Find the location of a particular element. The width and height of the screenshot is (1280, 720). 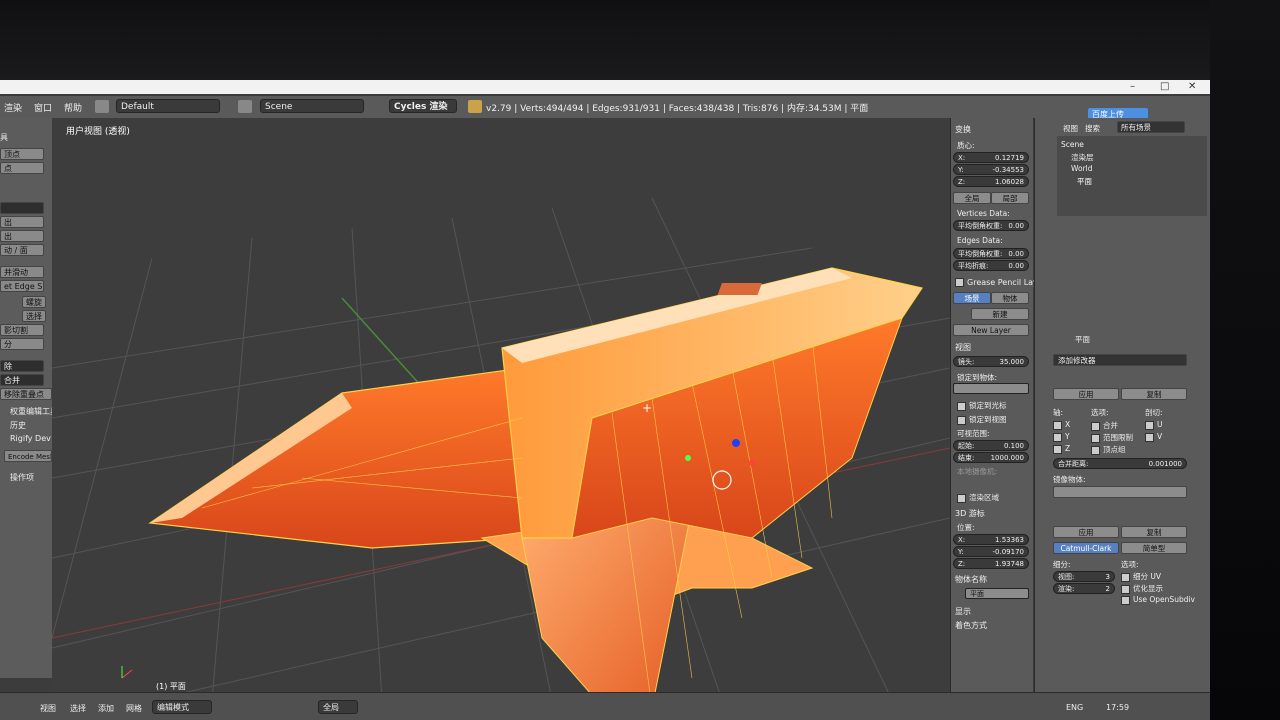

menu-add: 添加 is located at coordinates (106, 708).